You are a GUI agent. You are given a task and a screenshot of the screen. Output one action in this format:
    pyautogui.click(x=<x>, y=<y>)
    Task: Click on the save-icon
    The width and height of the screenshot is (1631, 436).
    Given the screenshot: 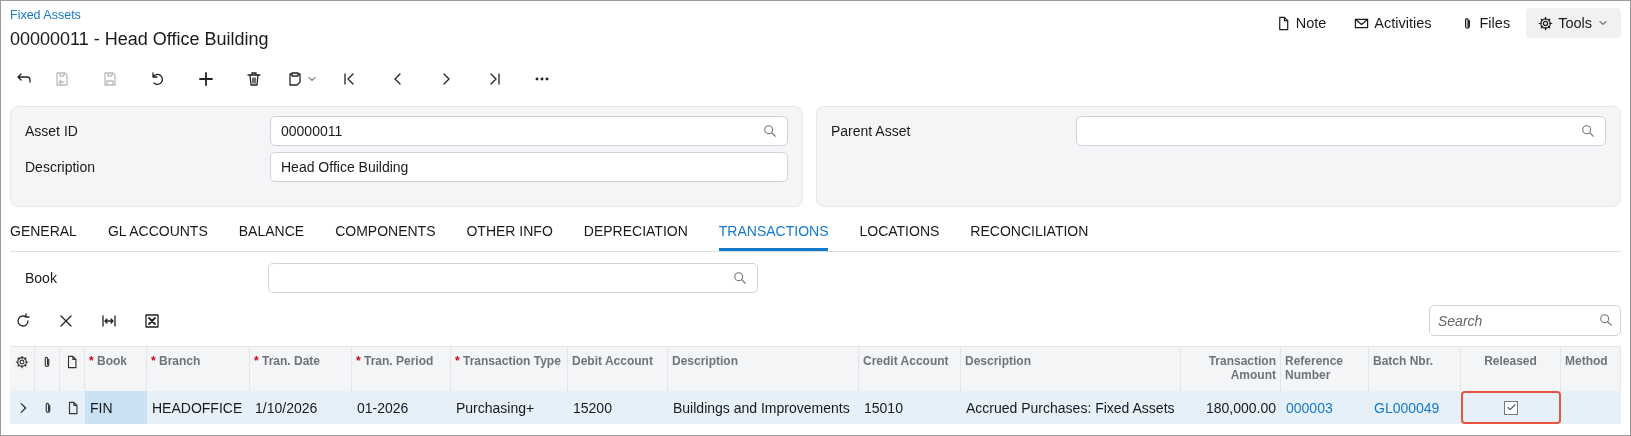 What is the action you would take?
    pyautogui.click(x=110, y=79)
    